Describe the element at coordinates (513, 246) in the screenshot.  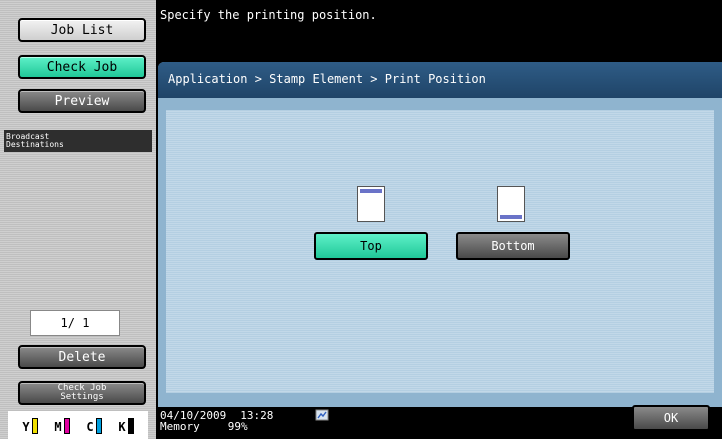
I see `bottom-position-button: Bottom` at that location.